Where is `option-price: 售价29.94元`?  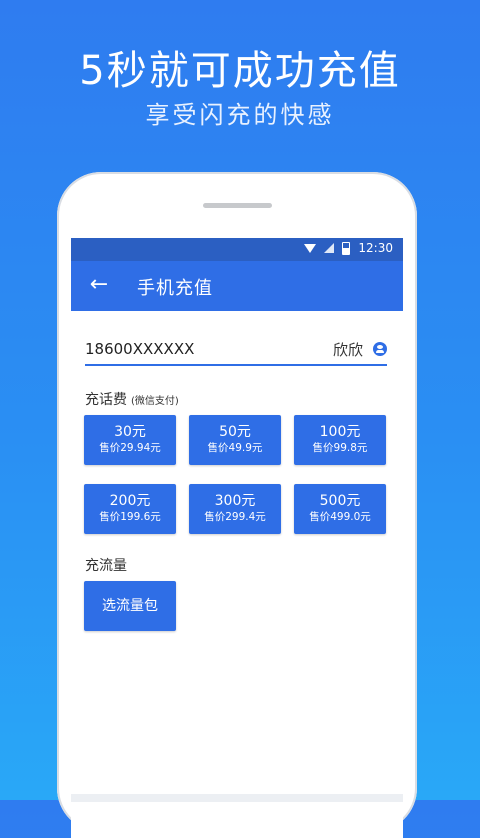
option-price: 售价29.94元 is located at coordinates (130, 448).